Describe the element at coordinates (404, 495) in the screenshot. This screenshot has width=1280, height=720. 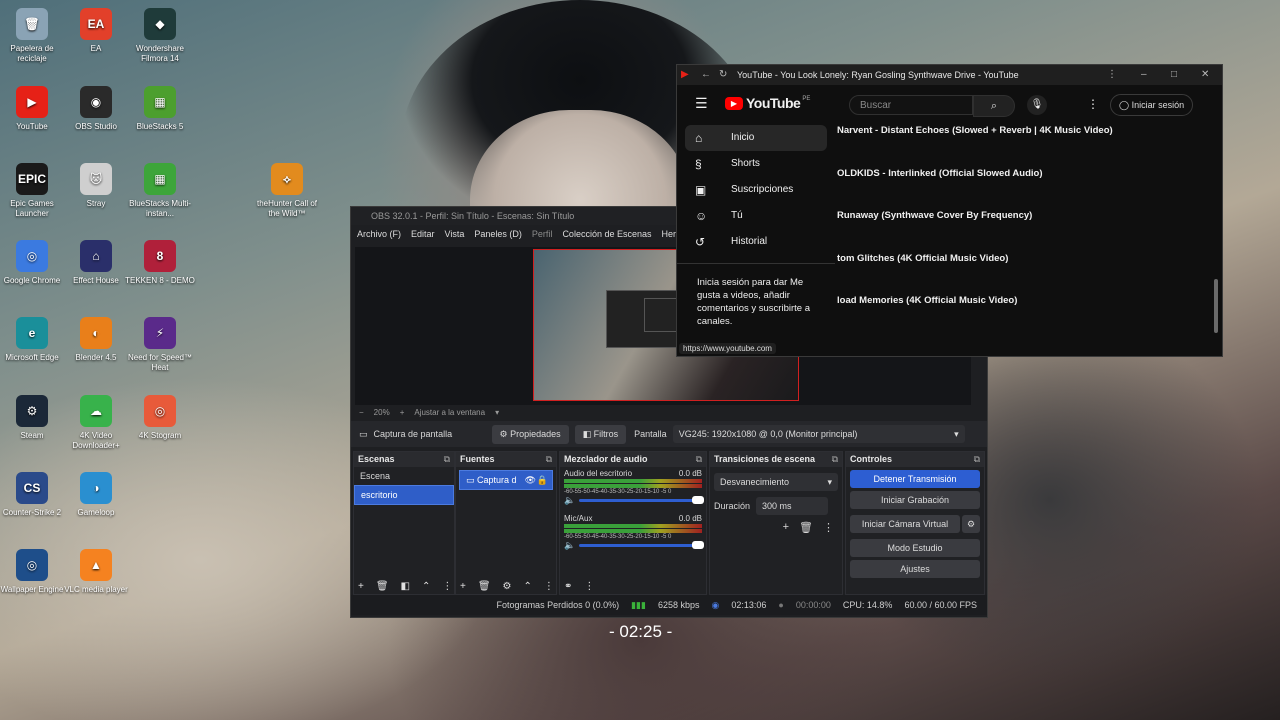
I see `scene-item-selected: escritorio` at that location.